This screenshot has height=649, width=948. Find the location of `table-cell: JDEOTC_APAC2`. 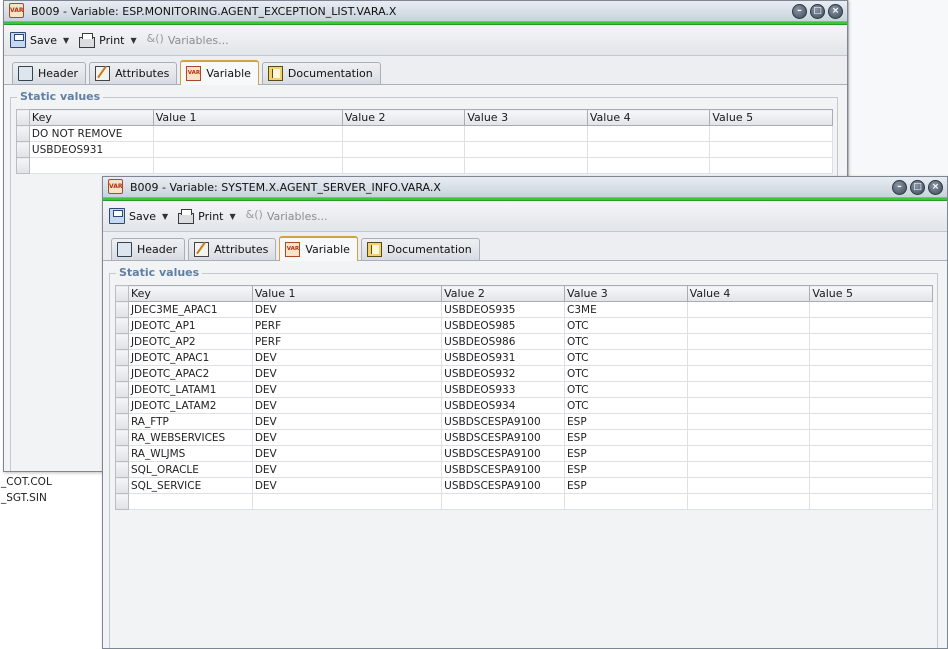

table-cell: JDEOTC_APAC2 is located at coordinates (190, 373).